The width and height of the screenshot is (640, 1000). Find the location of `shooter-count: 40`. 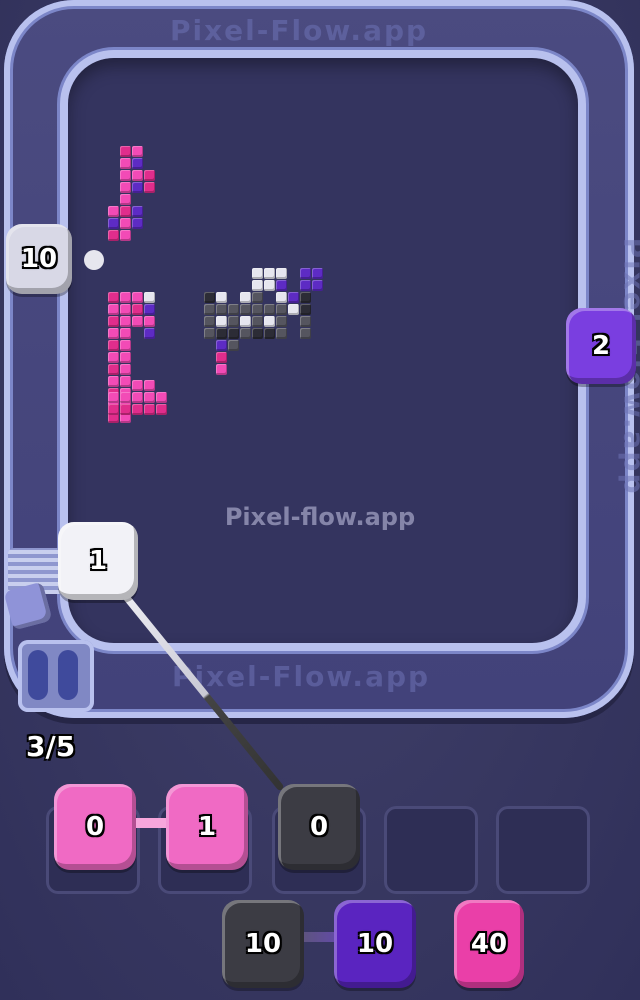

shooter-count: 40 is located at coordinates (489, 944).